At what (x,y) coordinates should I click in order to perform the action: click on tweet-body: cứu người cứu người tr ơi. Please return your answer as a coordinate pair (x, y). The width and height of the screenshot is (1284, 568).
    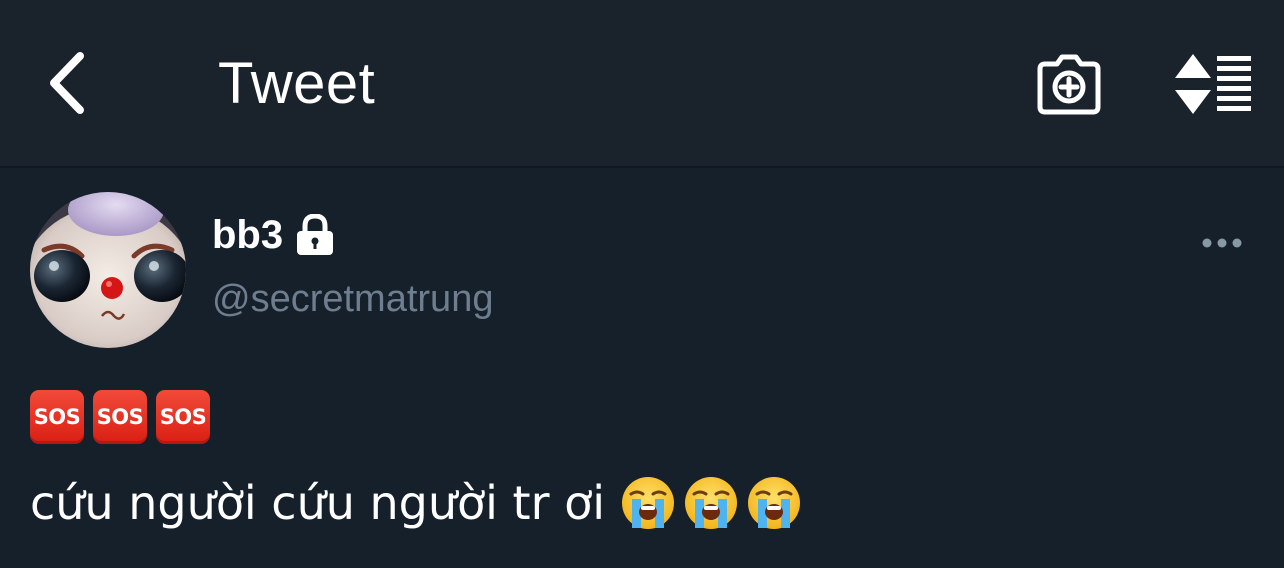
    Looking at the image, I should click on (420, 503).